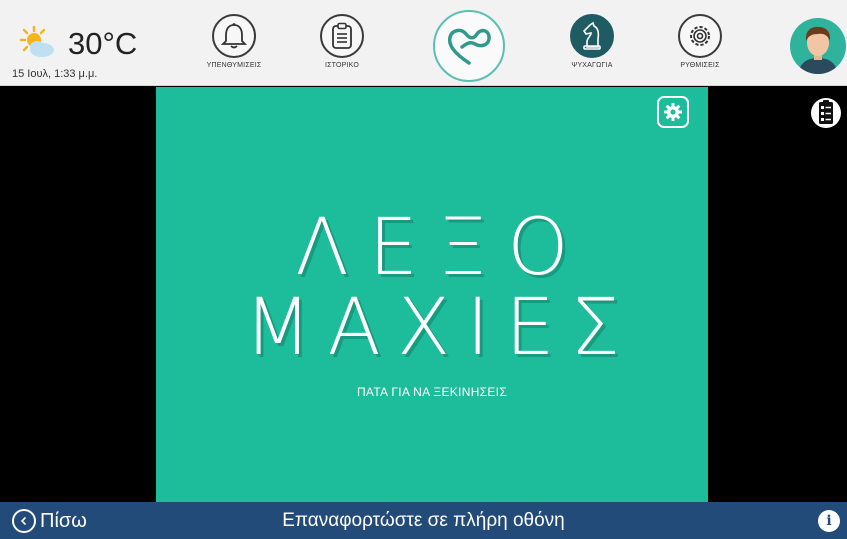  What do you see at coordinates (818, 50) in the screenshot?
I see `avatar-icon` at bounding box center [818, 50].